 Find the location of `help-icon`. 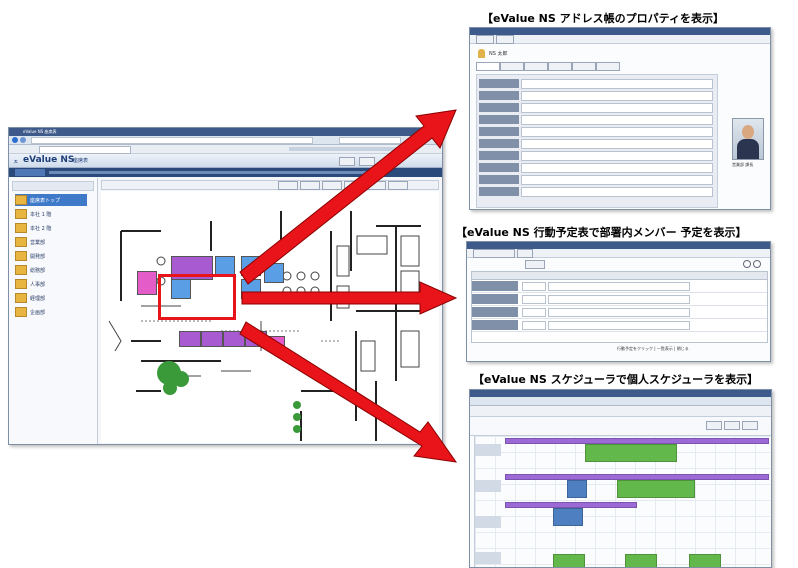

help-icon is located at coordinates (757, 264).